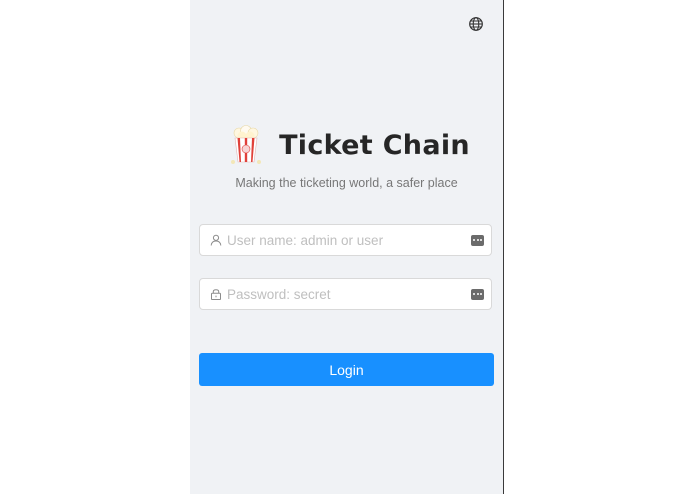  Describe the element at coordinates (349, 240) in the screenshot. I see `username-input` at that location.